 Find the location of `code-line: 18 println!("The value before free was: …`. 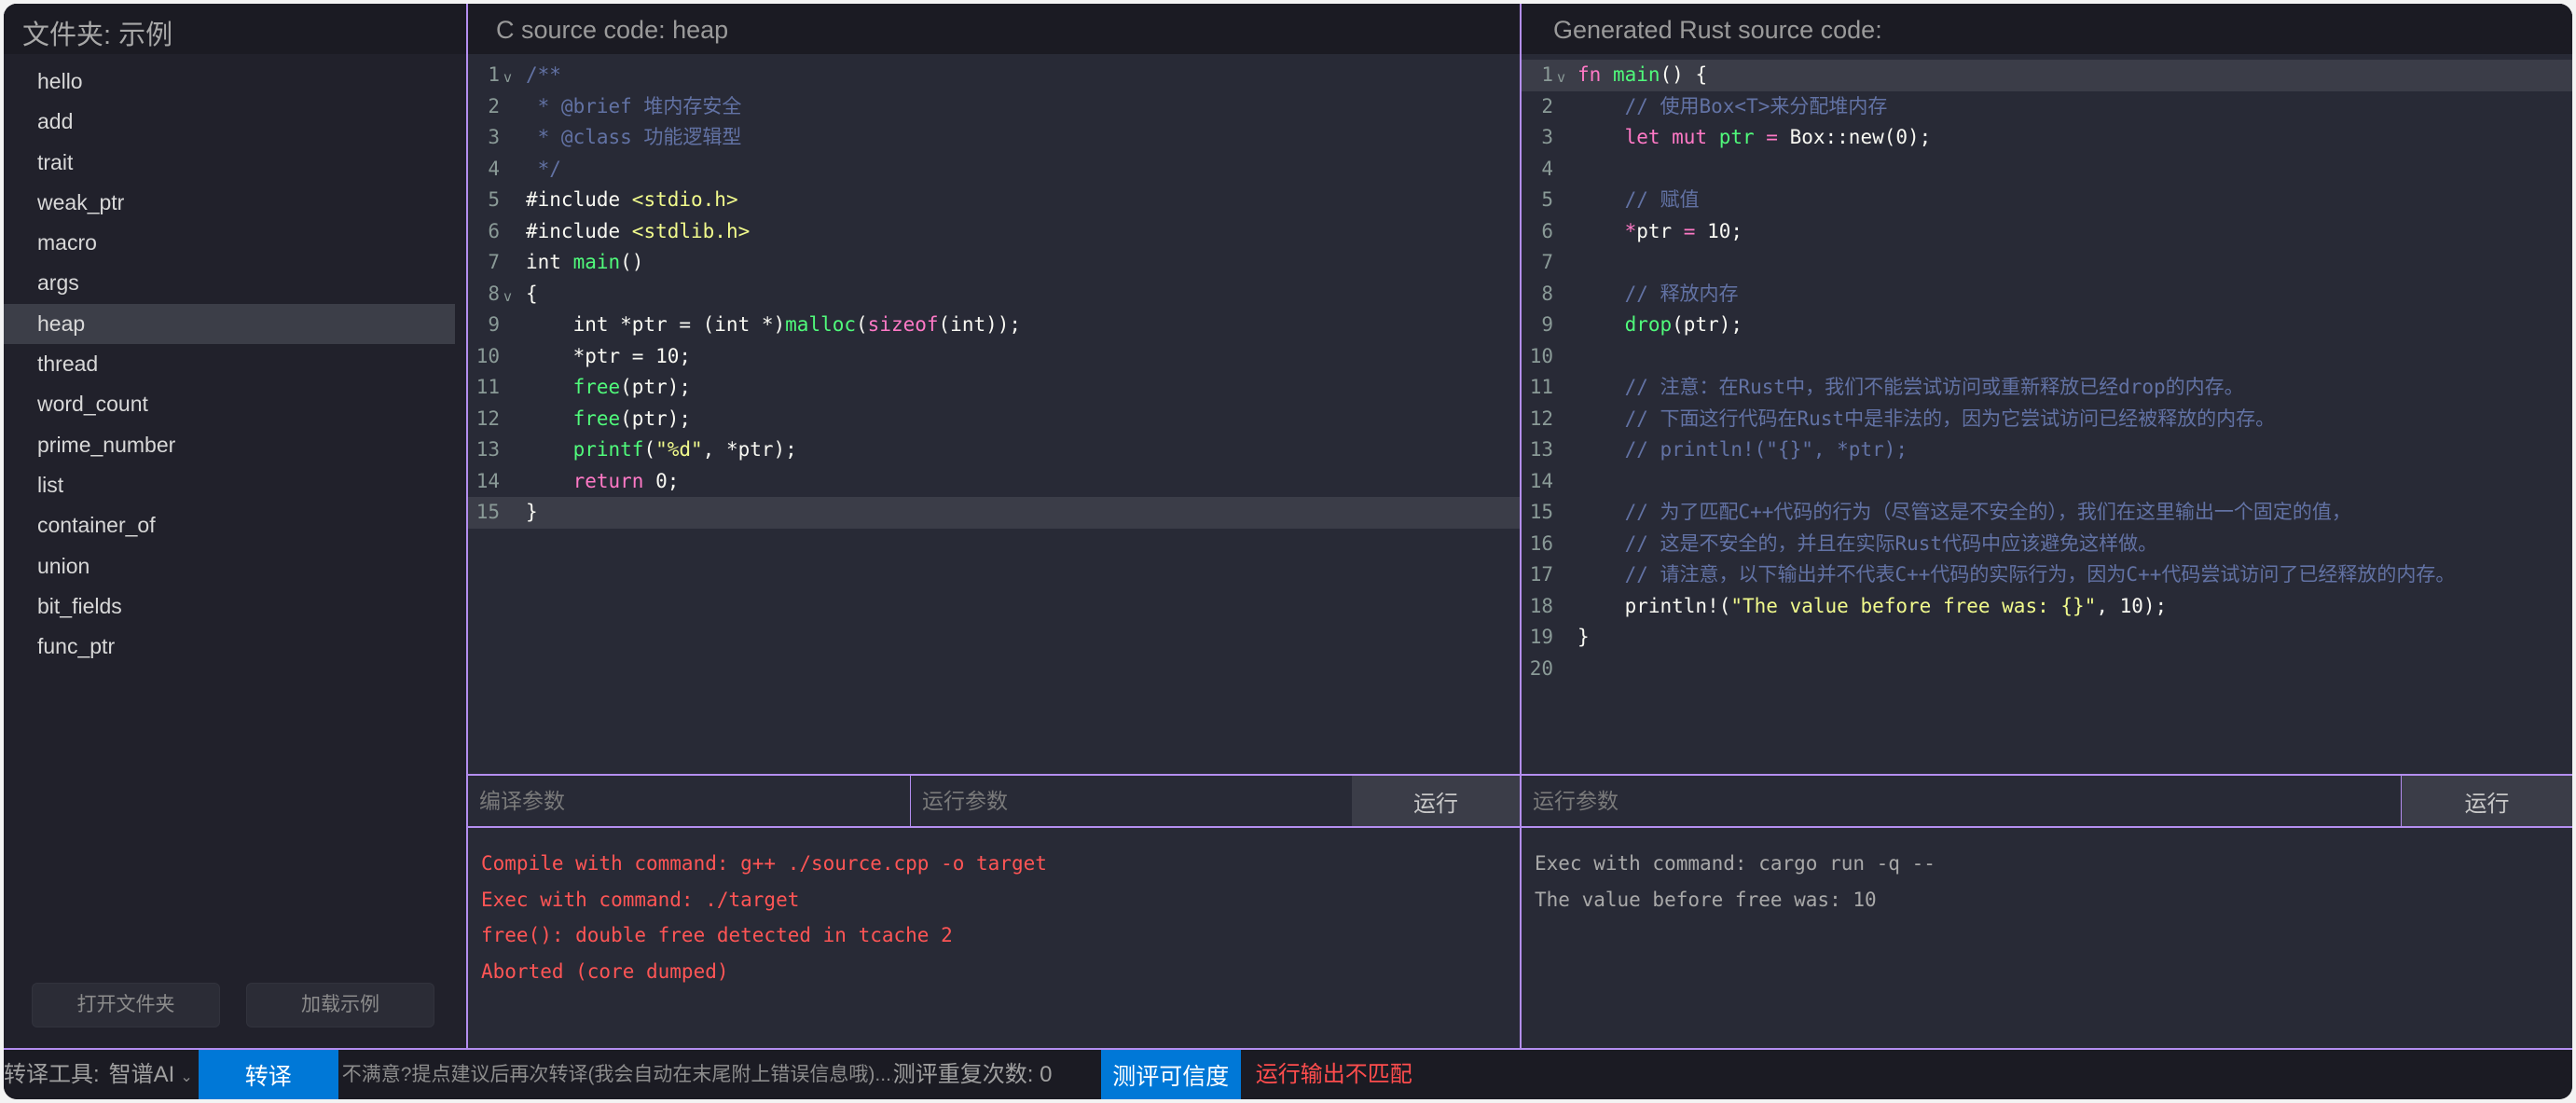

code-line: 18 println!("The value before free was: … is located at coordinates (2047, 607).